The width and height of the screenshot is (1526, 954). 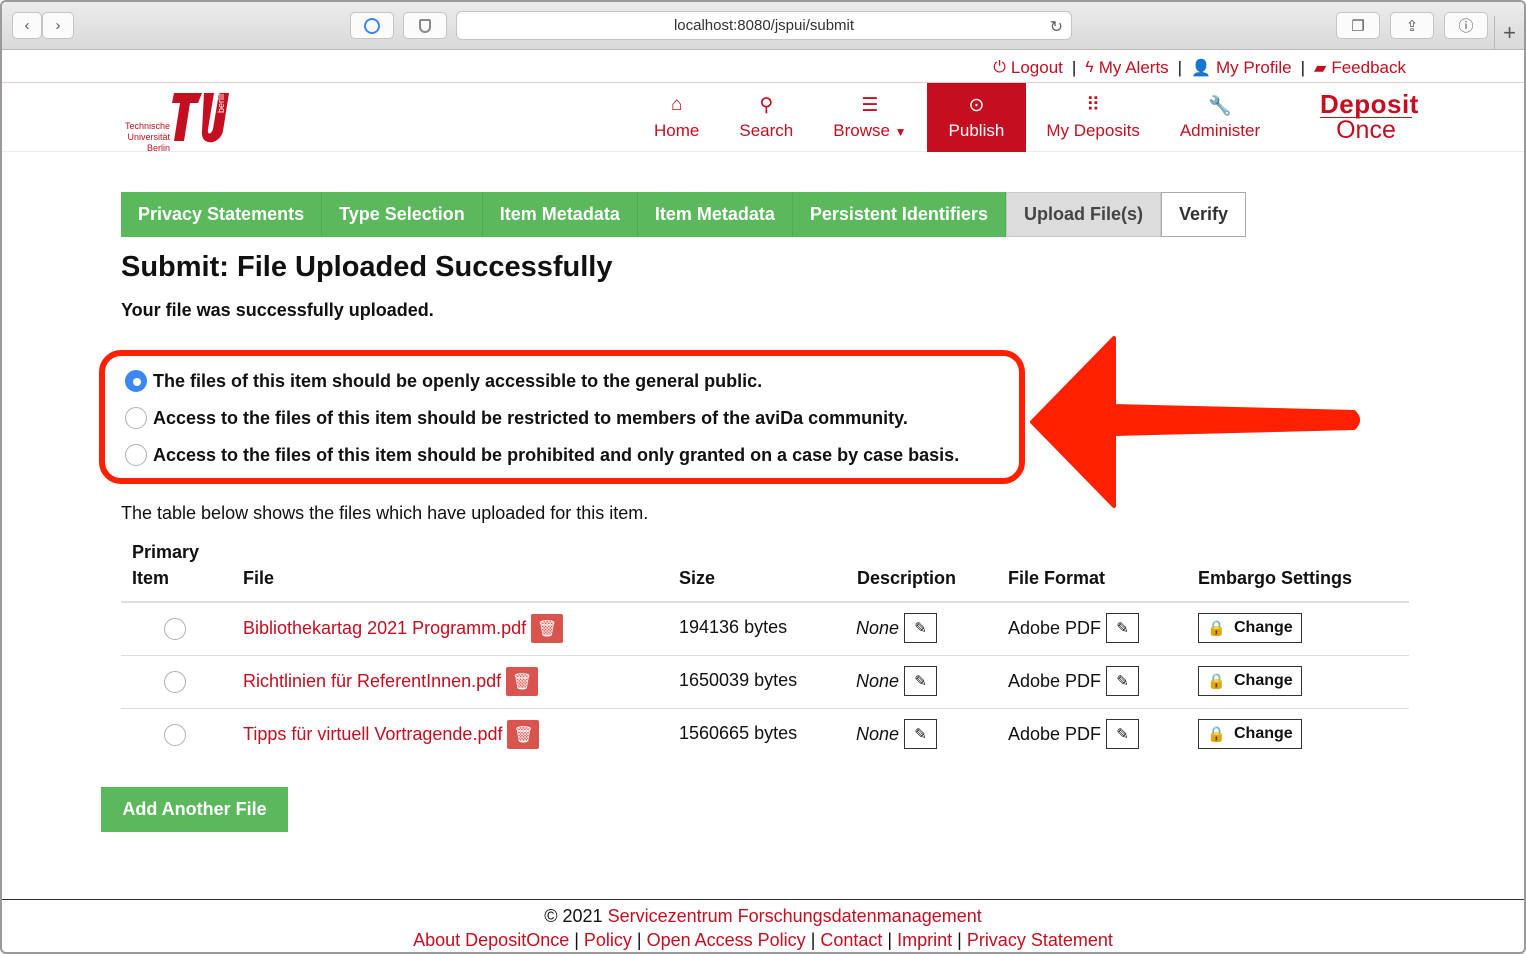 I want to click on footer-org-link: Servicezentrum Forschungsdatenmanagement, so click(x=795, y=916).